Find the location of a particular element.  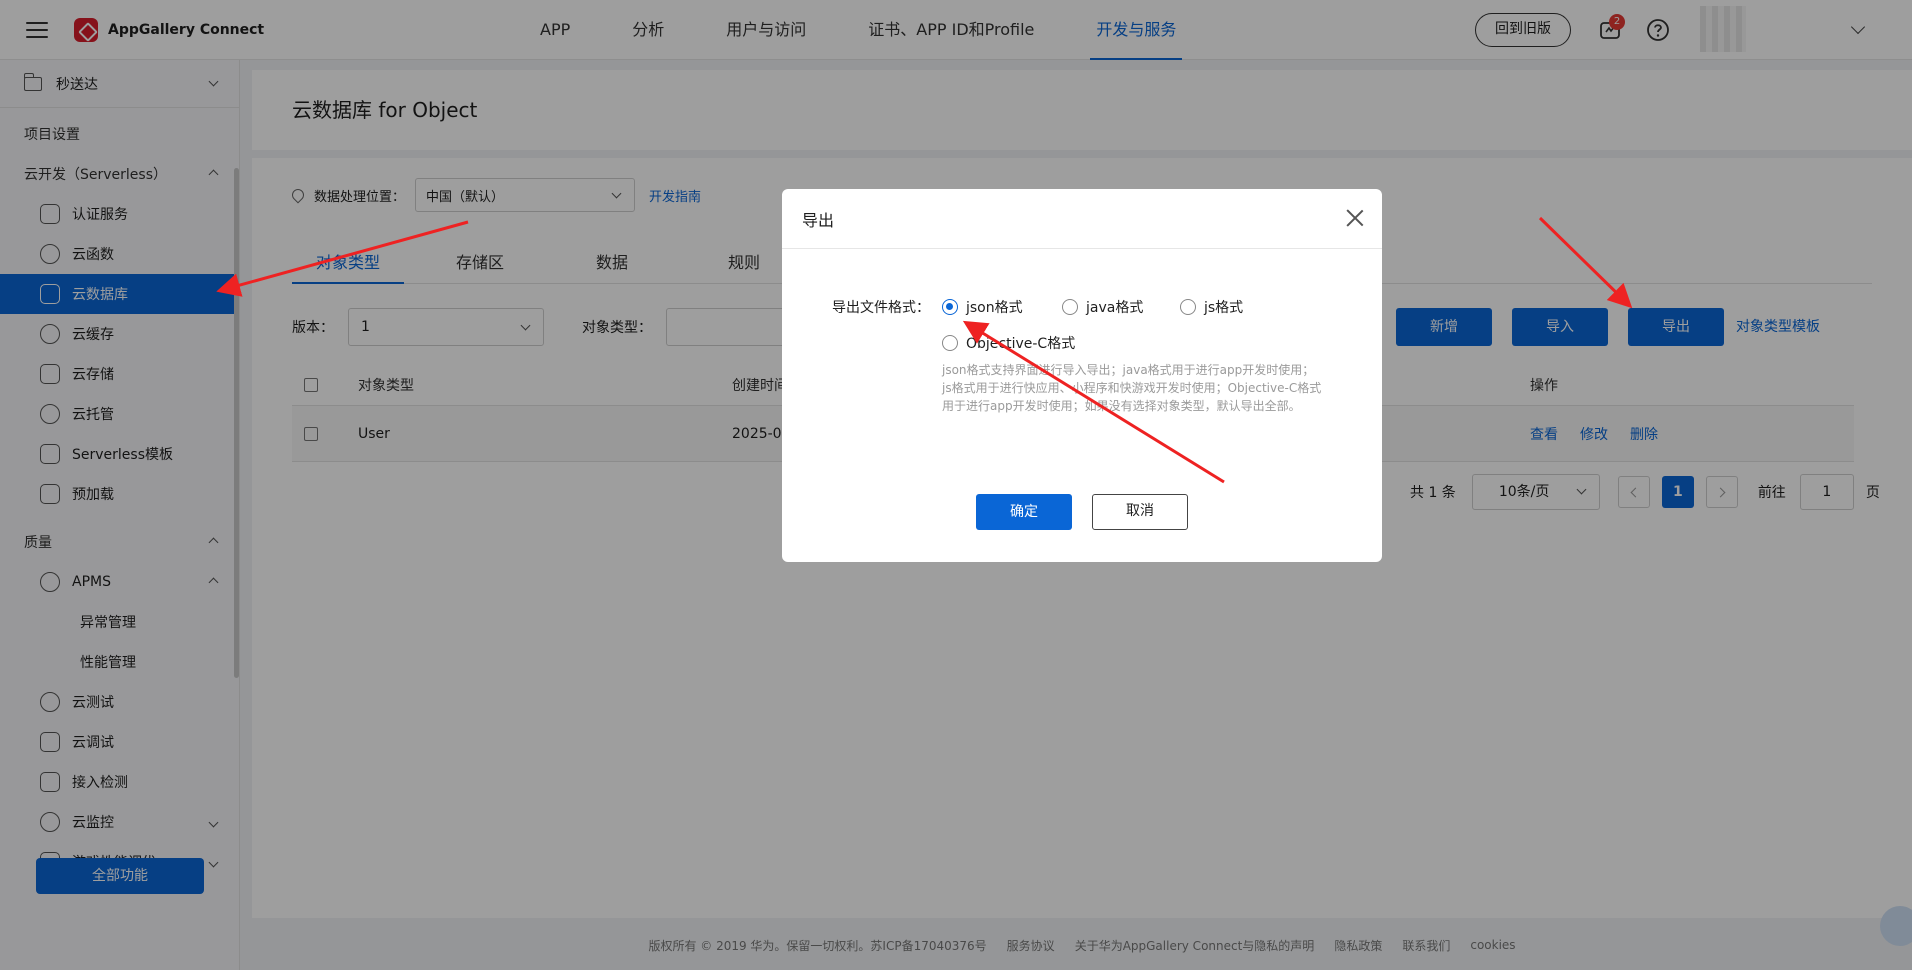

radio-java: java格式 is located at coordinates (1102, 307).